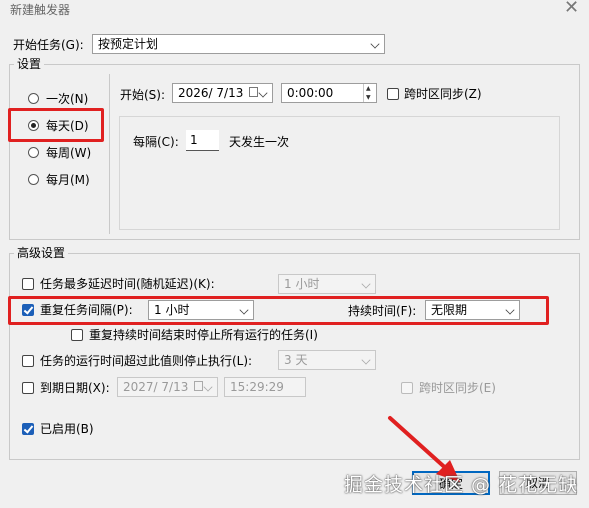 This screenshot has height=508, width=589. Describe the element at coordinates (302, 284) in the screenshot. I see `delay-value: 1 小时` at that location.